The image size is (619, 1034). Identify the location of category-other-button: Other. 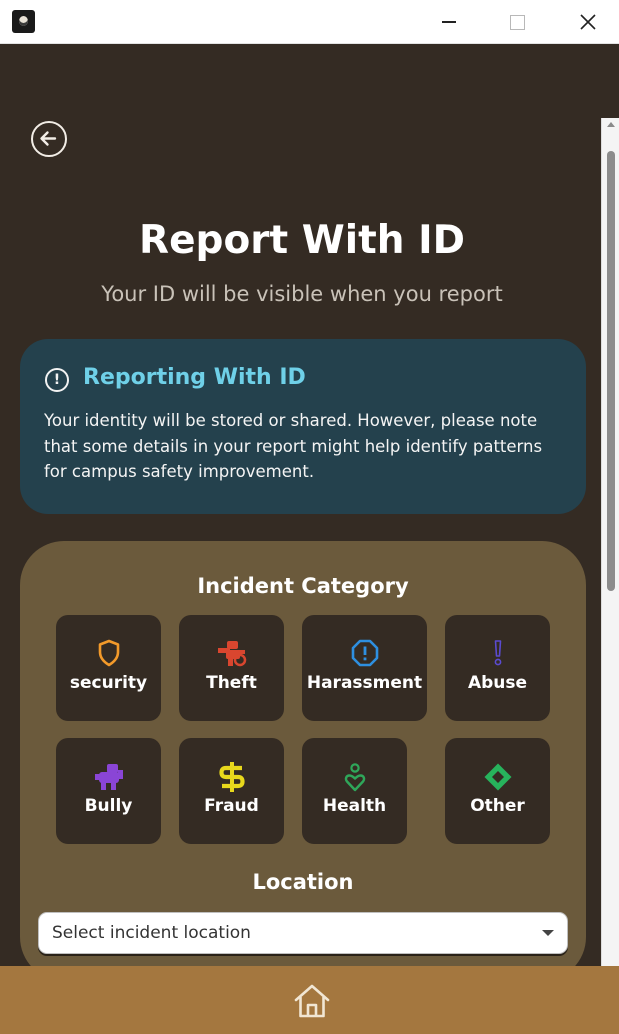
(497, 791).